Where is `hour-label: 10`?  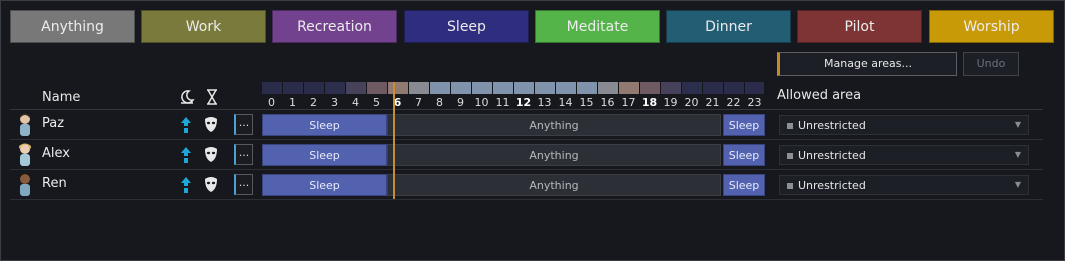
hour-label: 10 is located at coordinates (481, 102).